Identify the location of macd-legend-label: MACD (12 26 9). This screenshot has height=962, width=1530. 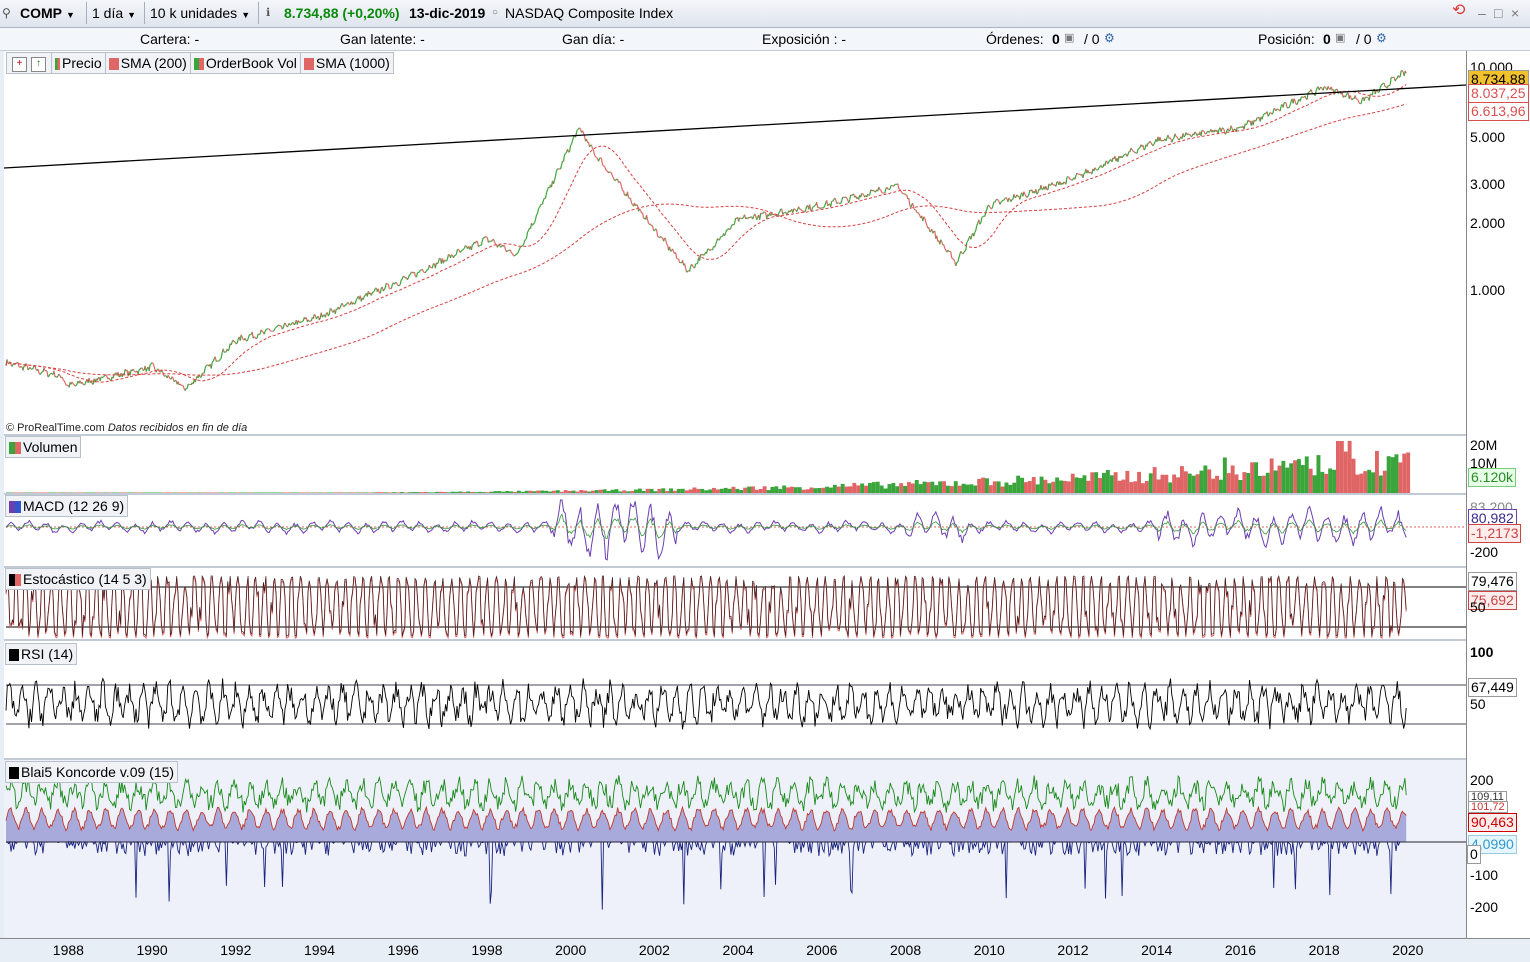
(73, 506).